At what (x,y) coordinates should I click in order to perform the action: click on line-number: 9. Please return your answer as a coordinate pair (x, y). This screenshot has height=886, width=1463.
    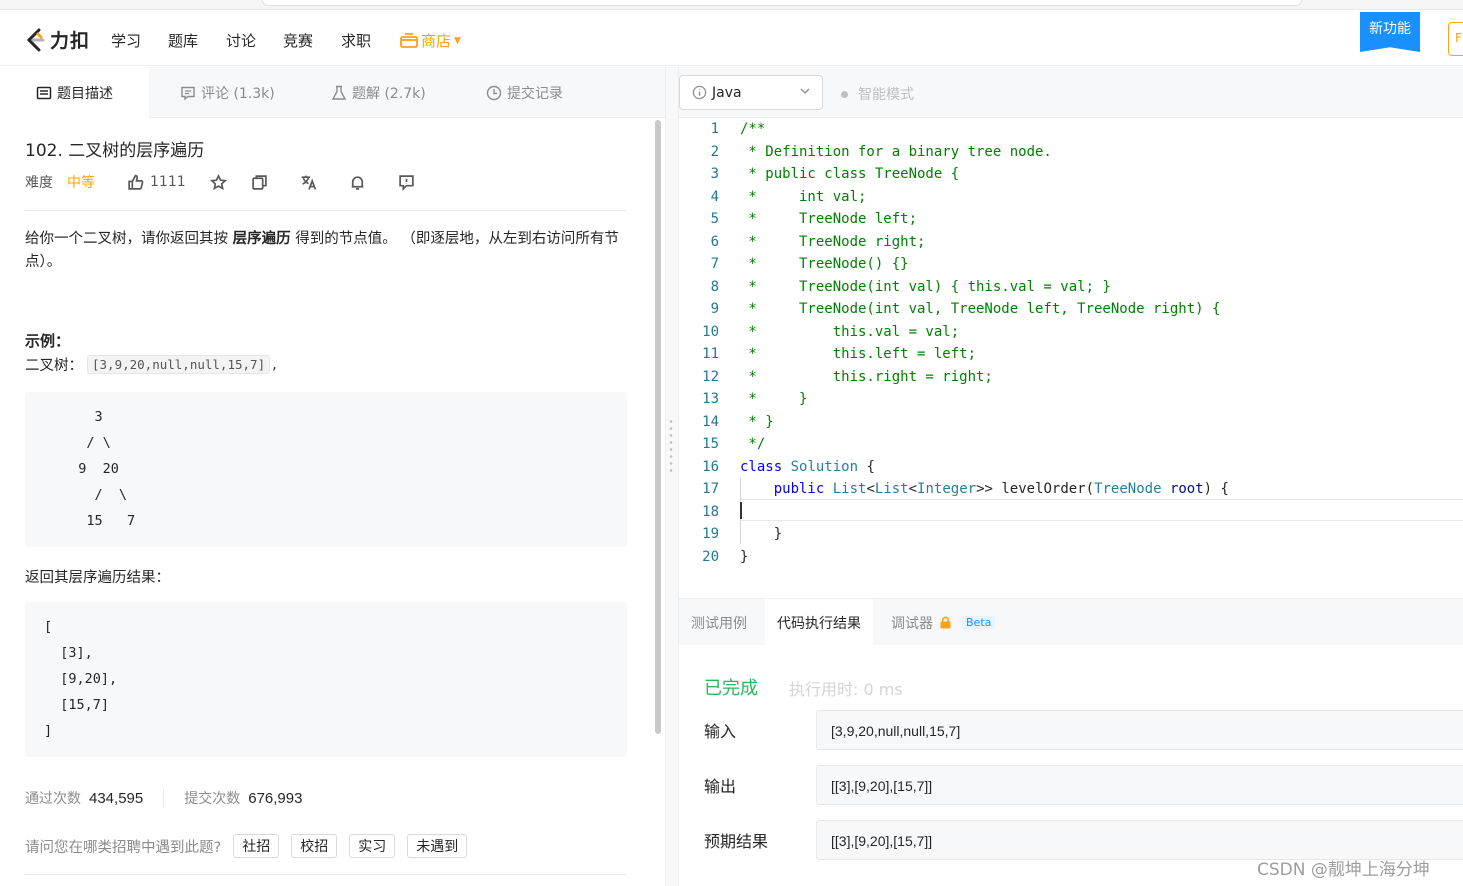
    Looking at the image, I should click on (714, 309).